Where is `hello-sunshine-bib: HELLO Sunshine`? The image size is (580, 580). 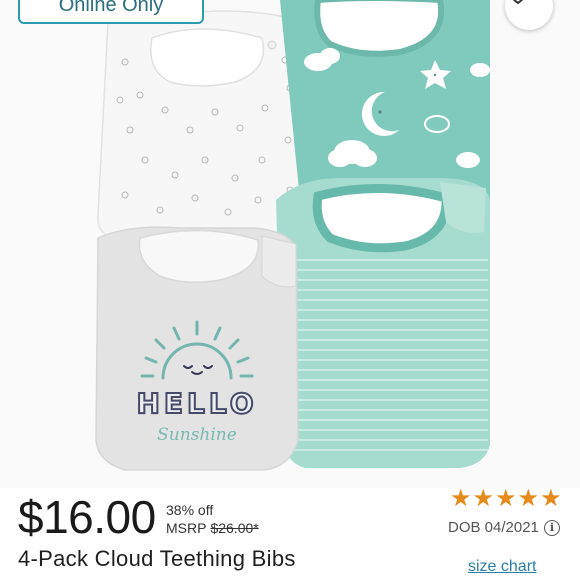 hello-sunshine-bib: HELLO Sunshine is located at coordinates (197, 348).